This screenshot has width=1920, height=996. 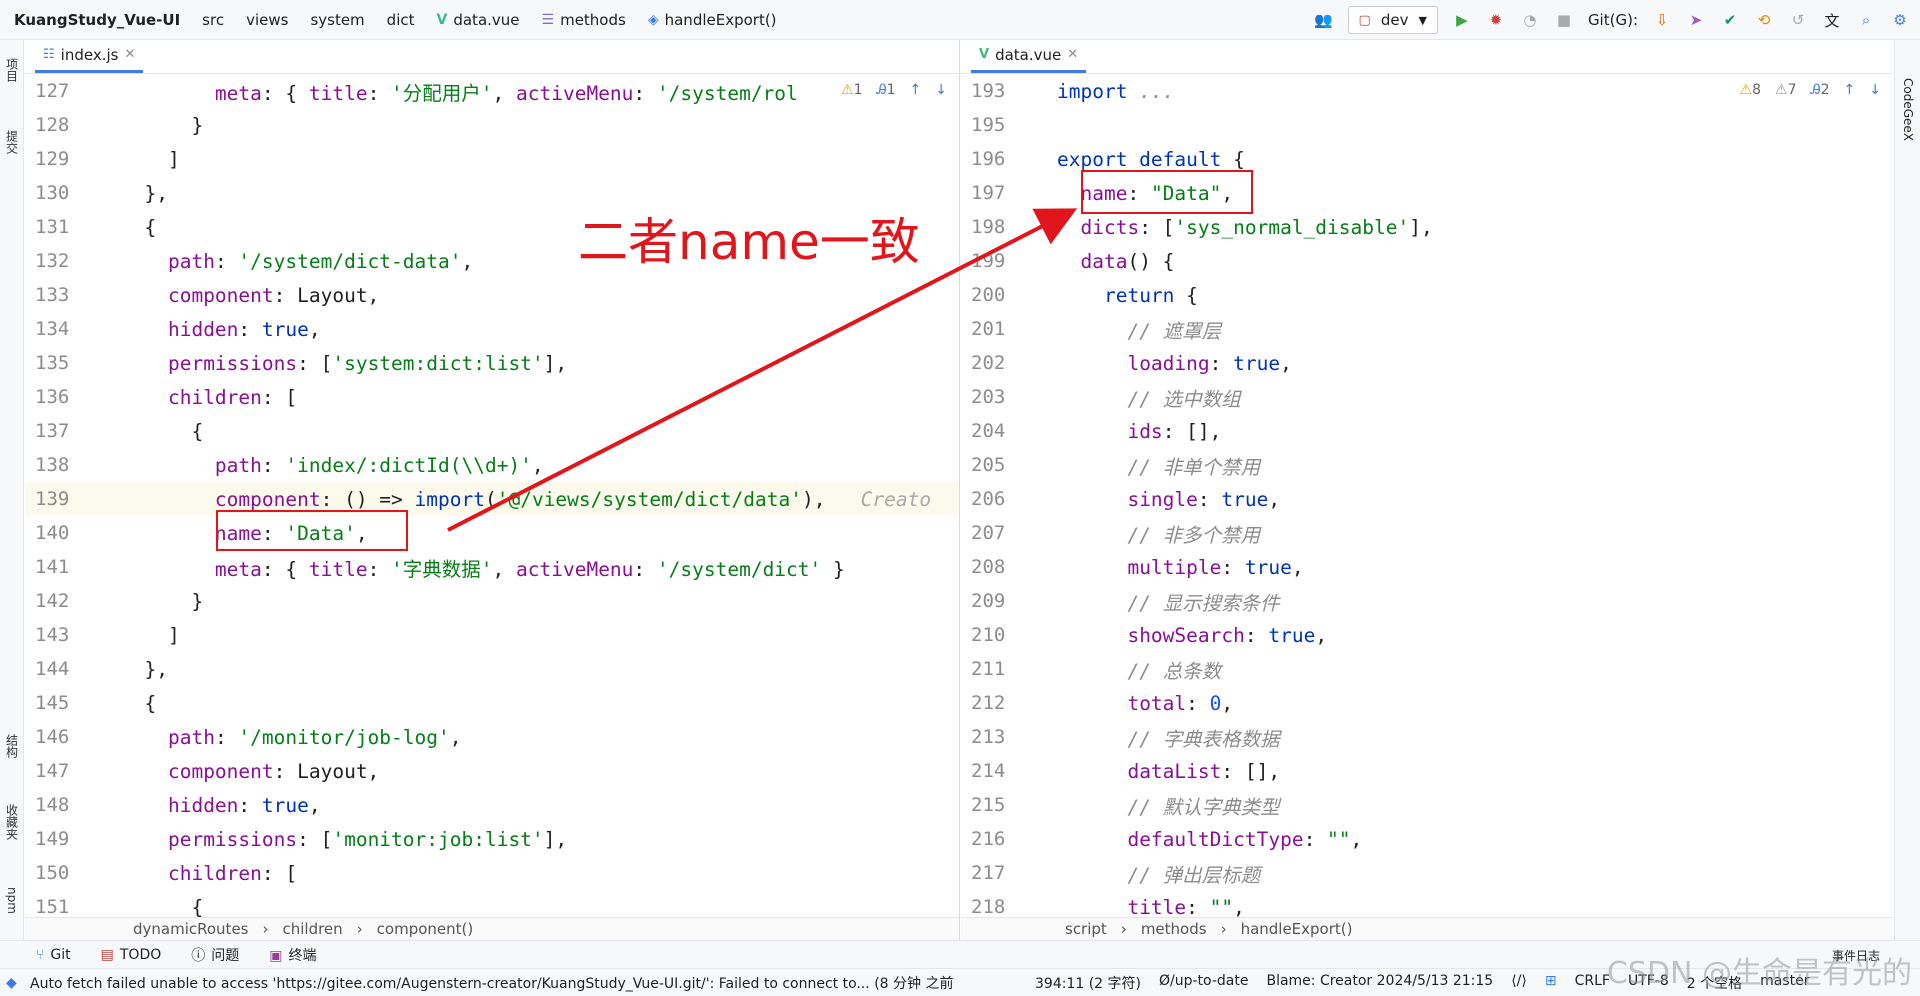 I want to click on code-line: 129 ], so click(x=492, y=159).